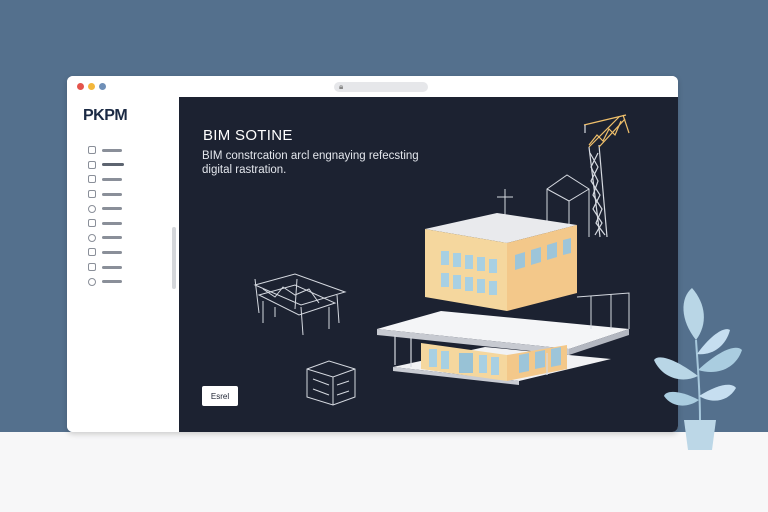 This screenshot has height=512, width=768. What do you see at coordinates (698, 369) in the screenshot?
I see `plant-decoration` at bounding box center [698, 369].